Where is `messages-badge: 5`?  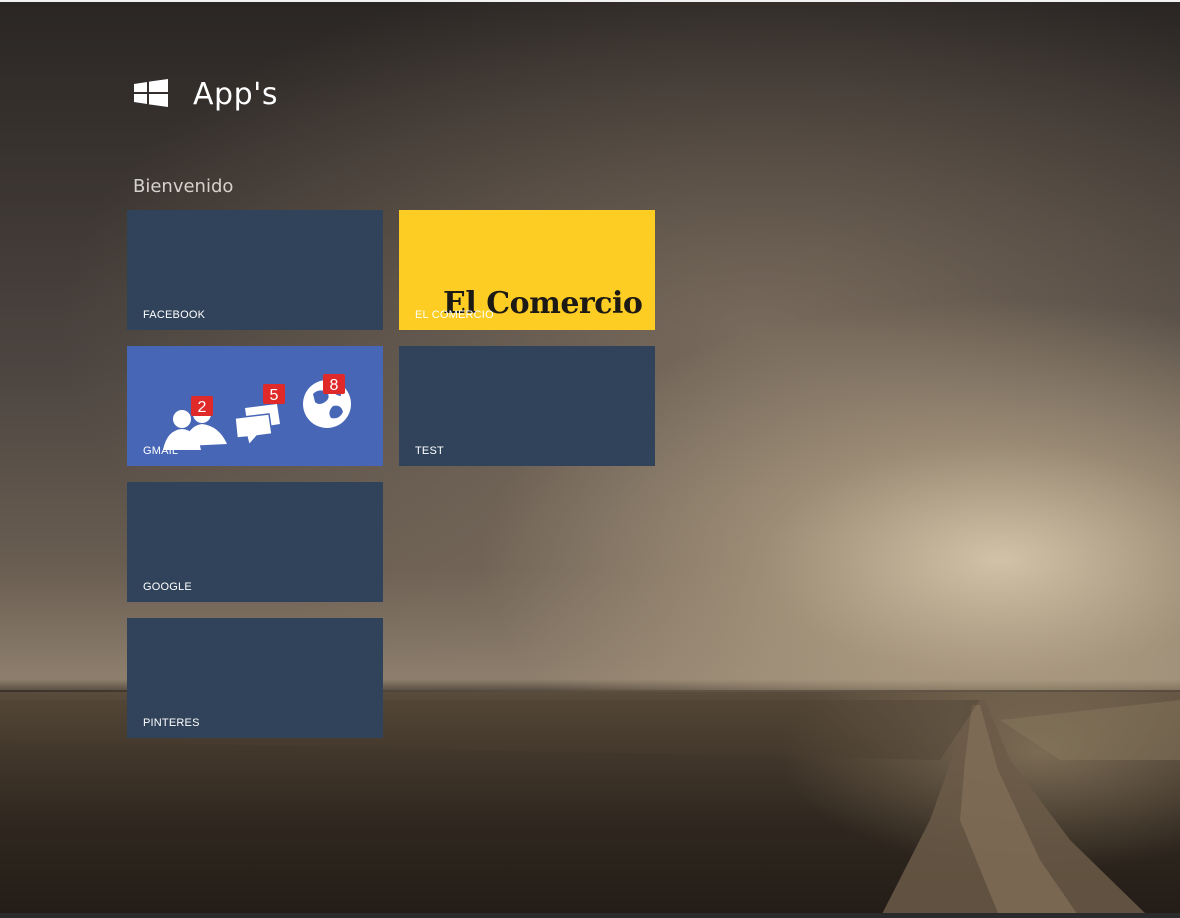 messages-badge: 5 is located at coordinates (274, 394).